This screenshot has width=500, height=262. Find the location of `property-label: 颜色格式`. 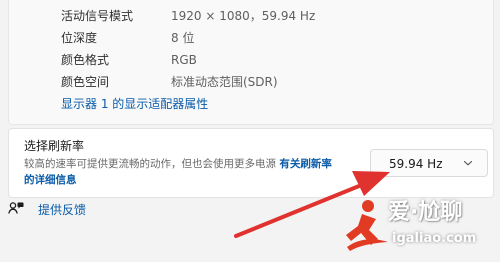

property-label: 颜色格式 is located at coordinates (85, 60).